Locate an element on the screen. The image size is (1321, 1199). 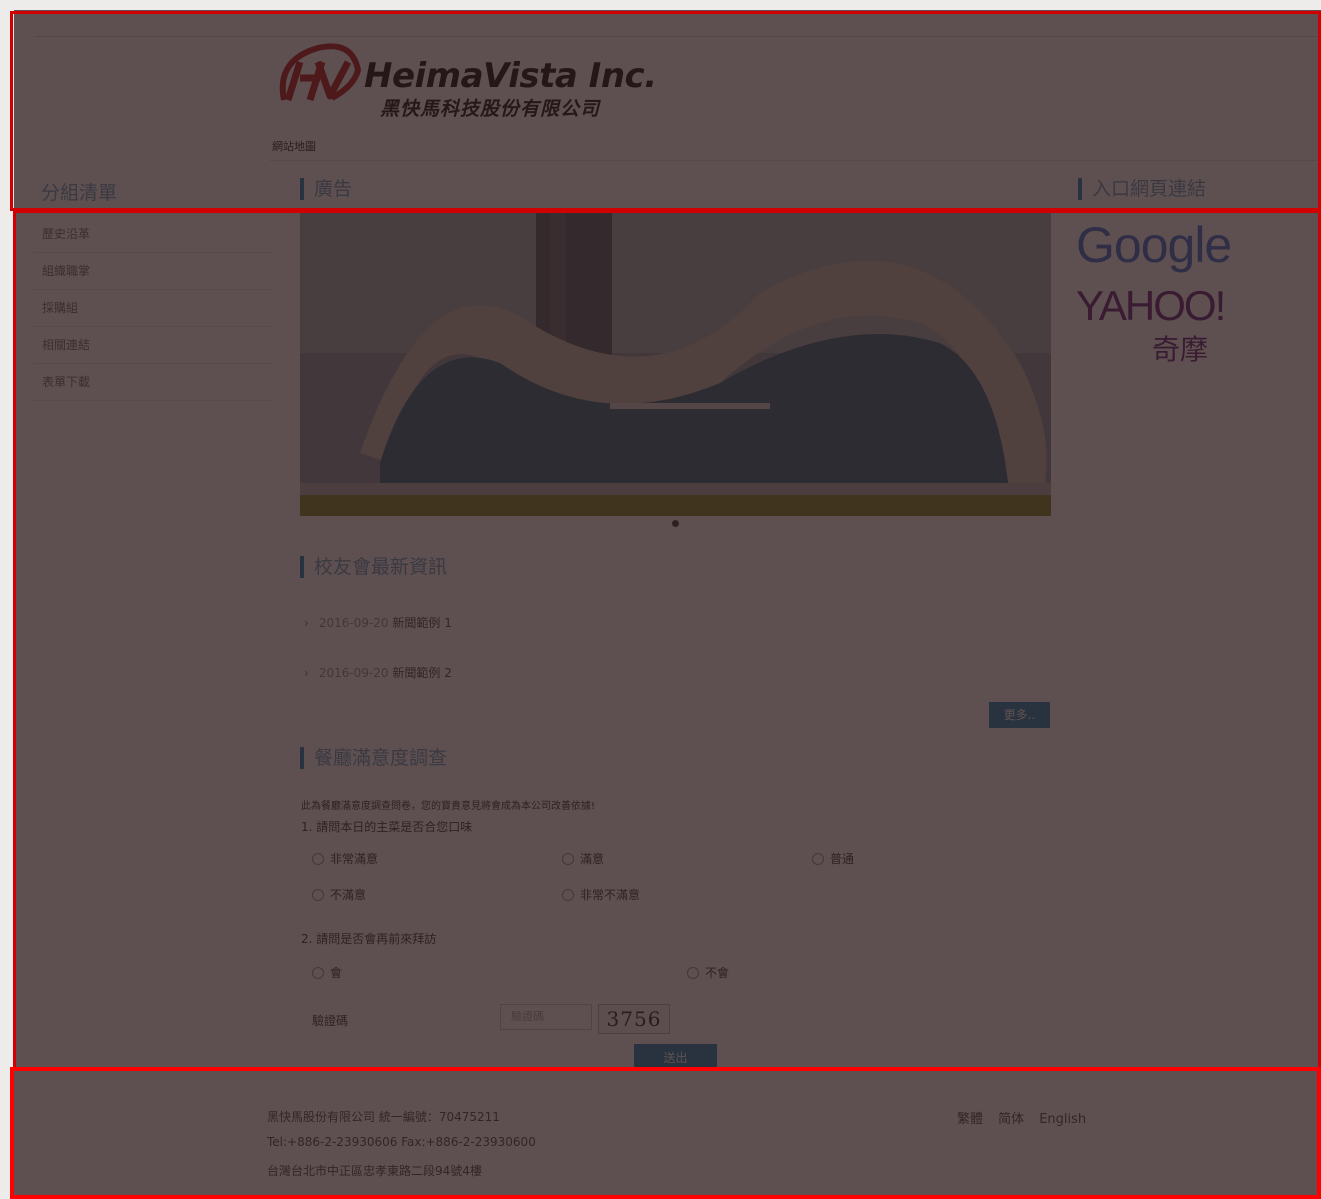
sidebar-title: 分組清單 is located at coordinates (79, 193).